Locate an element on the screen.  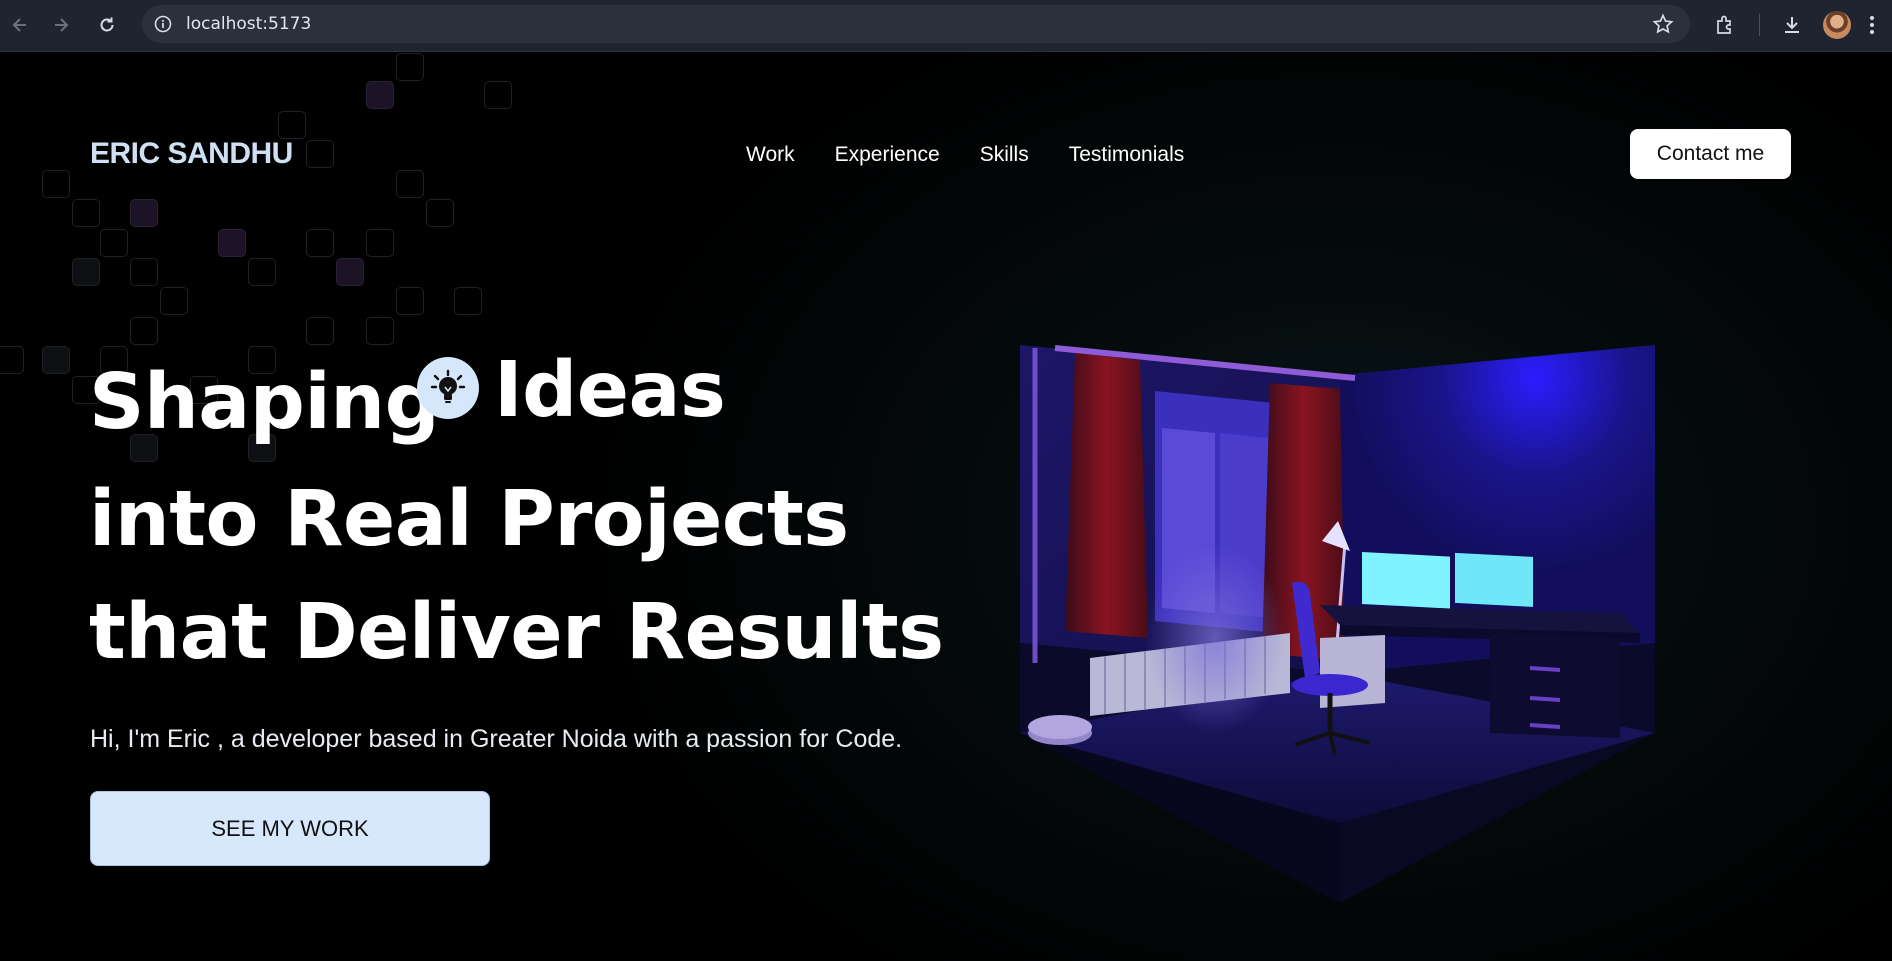
url-text: localhost:5173 is located at coordinates (248, 24).